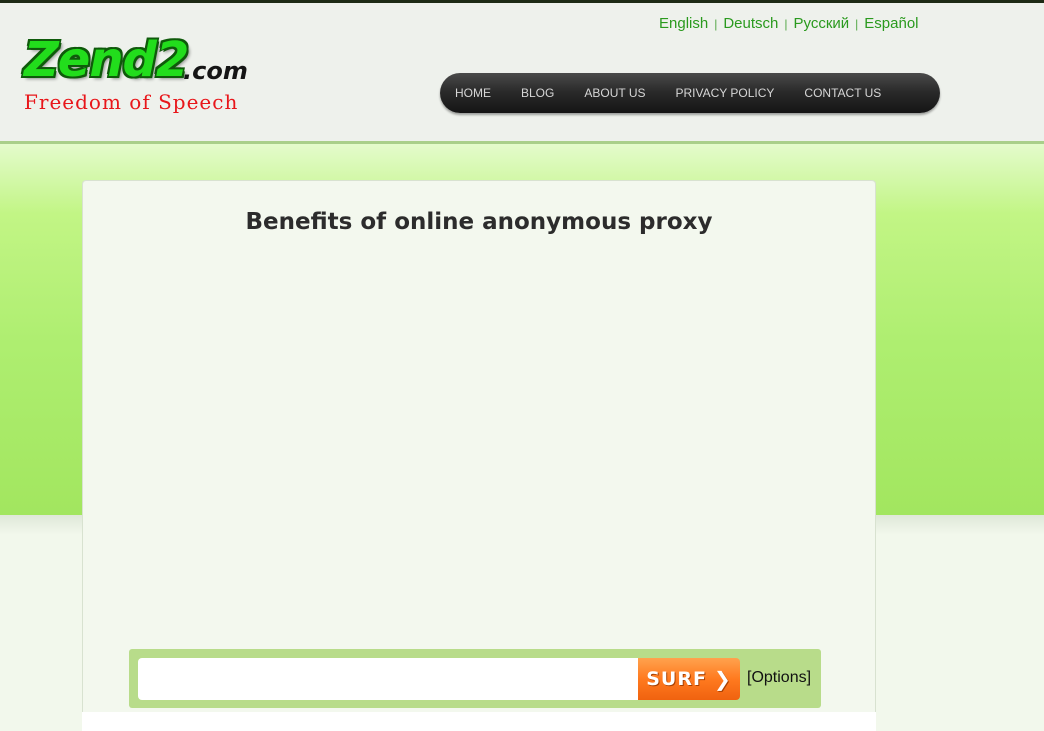 The height and width of the screenshot is (731, 1044). What do you see at coordinates (842, 93) in the screenshot?
I see `nav-item-contact-us: CONTACT US` at bounding box center [842, 93].